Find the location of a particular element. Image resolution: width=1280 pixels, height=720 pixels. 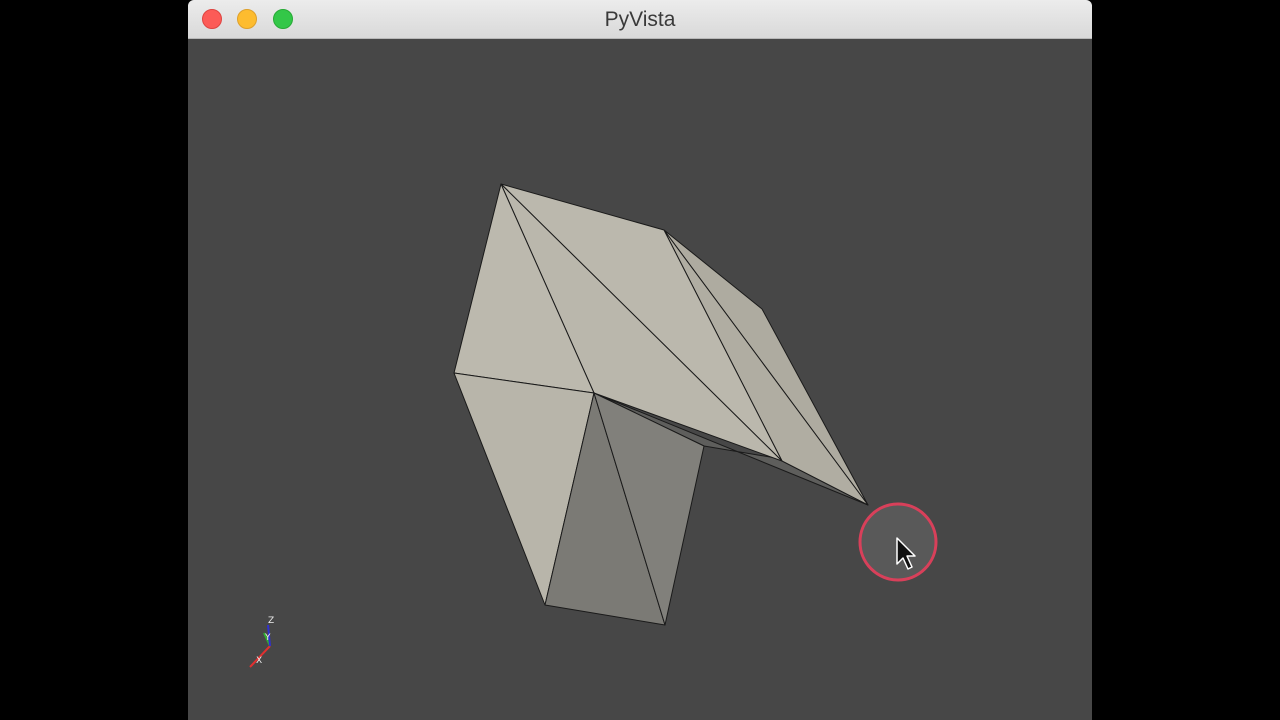

orientation-axes-widget: X Y Z is located at coordinates (261, 642).